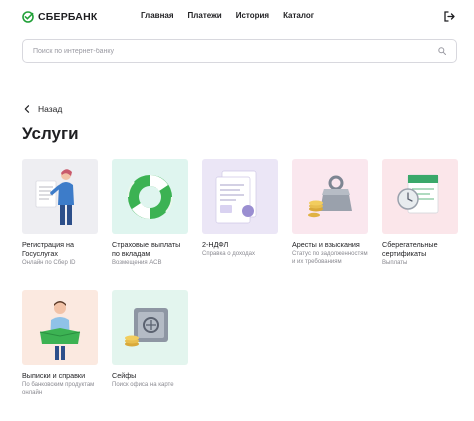 This screenshot has width=474, height=421. Describe the element at coordinates (68, 17) in the screenshot. I see `logo-text: СБЕРБАНК` at that location.